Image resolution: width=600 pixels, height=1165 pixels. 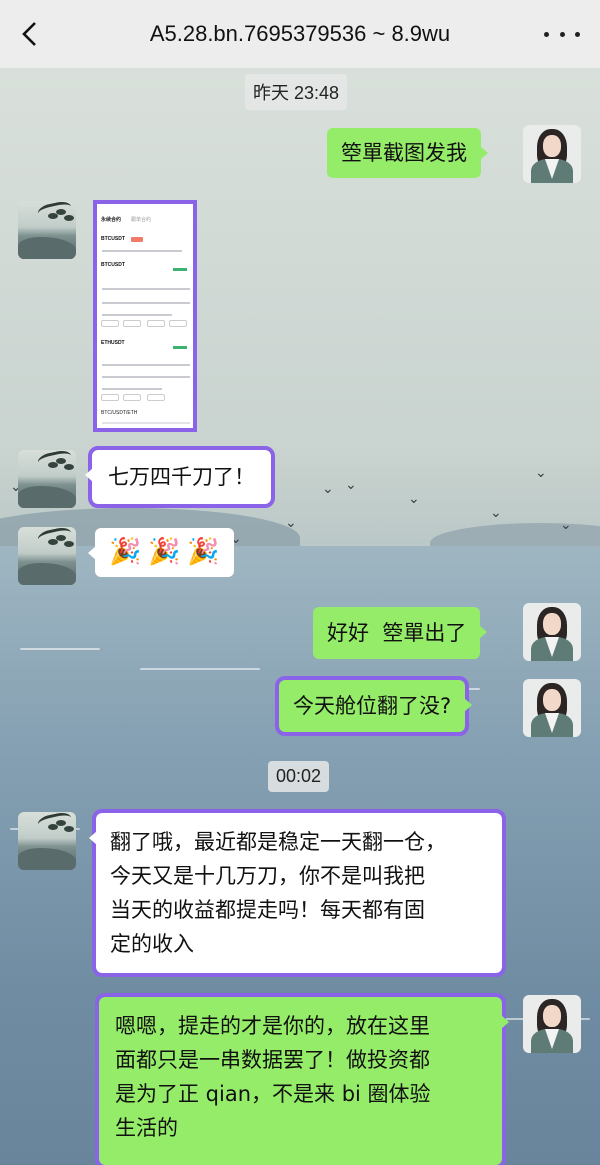 I want to click on image-chip, so click(x=137, y=239).